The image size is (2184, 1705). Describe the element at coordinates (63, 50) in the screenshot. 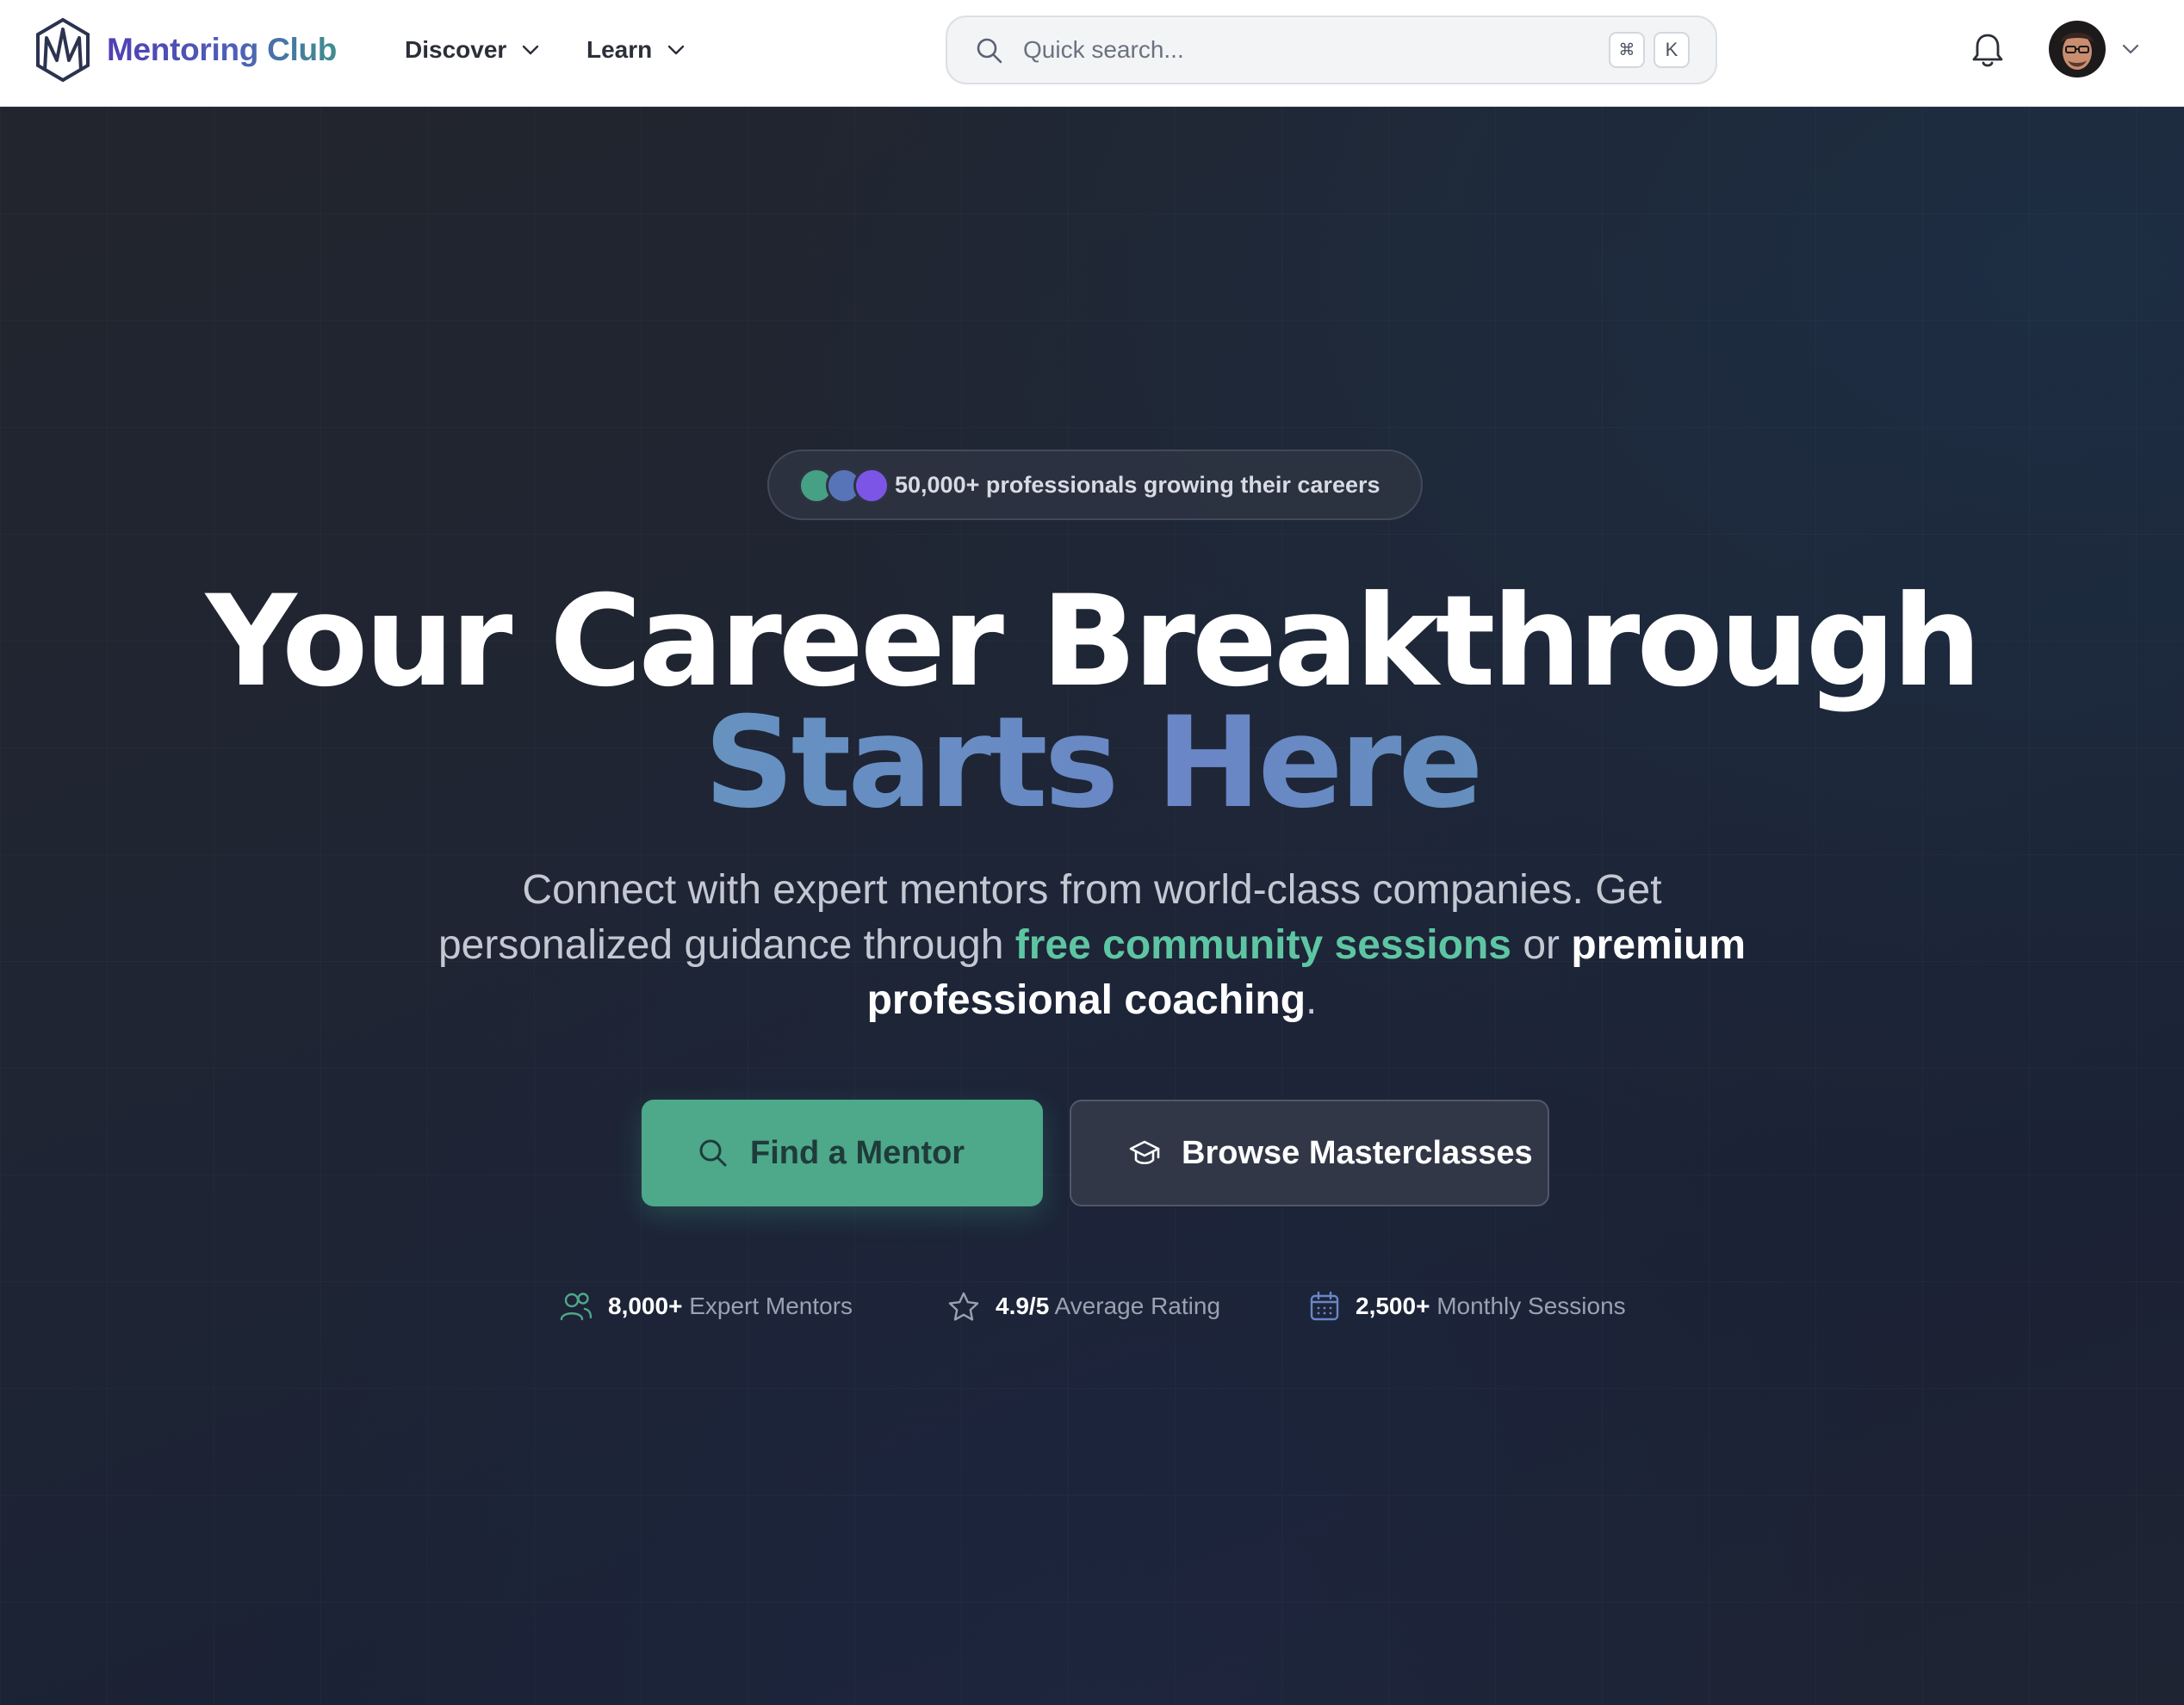

I see `mentoring-club-logo-icon` at that location.